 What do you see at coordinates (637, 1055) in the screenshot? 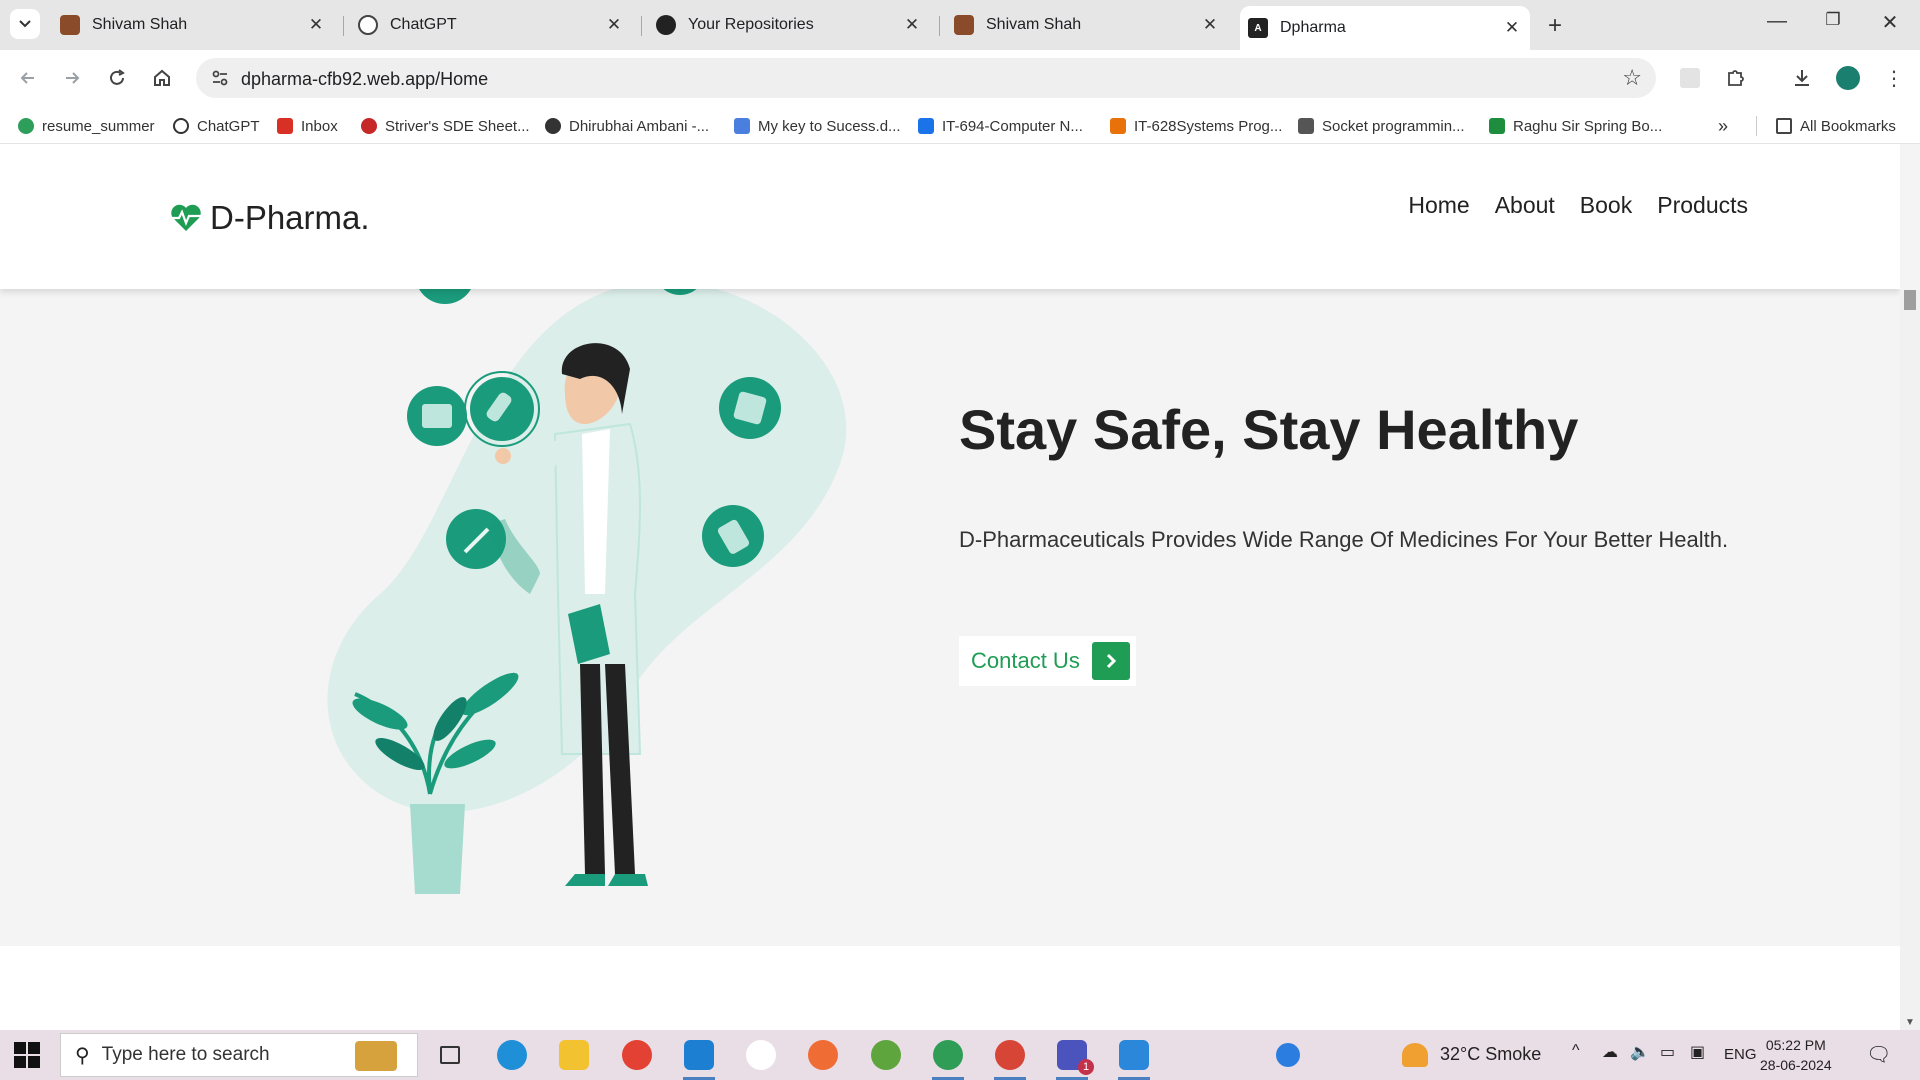
I see `chrome-icon` at bounding box center [637, 1055].